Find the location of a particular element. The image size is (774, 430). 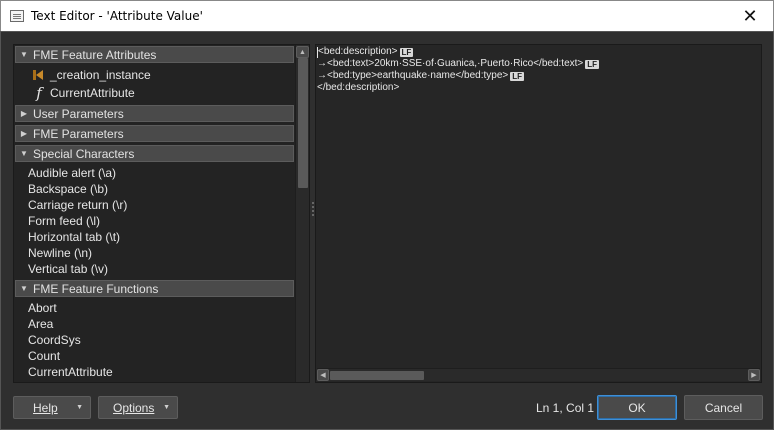

help-button: Help ▼ is located at coordinates (52, 407).